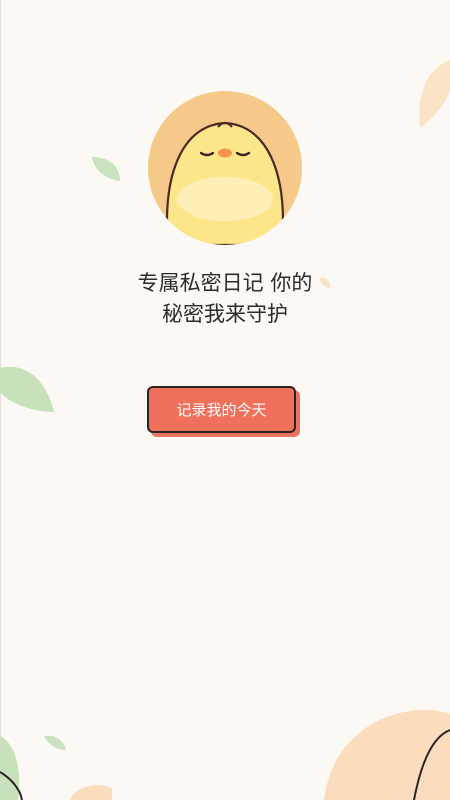 The image size is (450, 800). Describe the element at coordinates (225, 314) in the screenshot. I see `tagline-line-2: 秘密我来守护` at that location.